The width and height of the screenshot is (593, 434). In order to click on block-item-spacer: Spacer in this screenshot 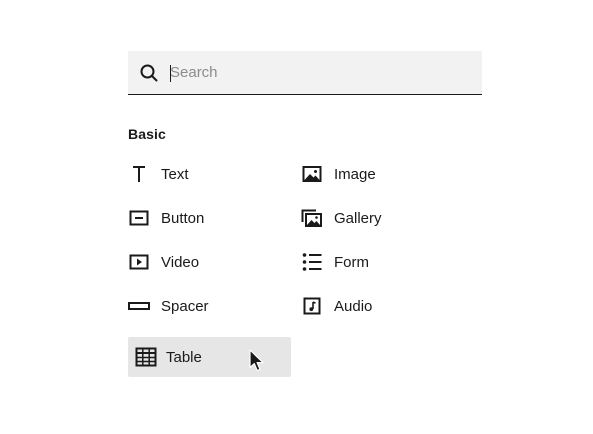, I will do `click(208, 306)`.